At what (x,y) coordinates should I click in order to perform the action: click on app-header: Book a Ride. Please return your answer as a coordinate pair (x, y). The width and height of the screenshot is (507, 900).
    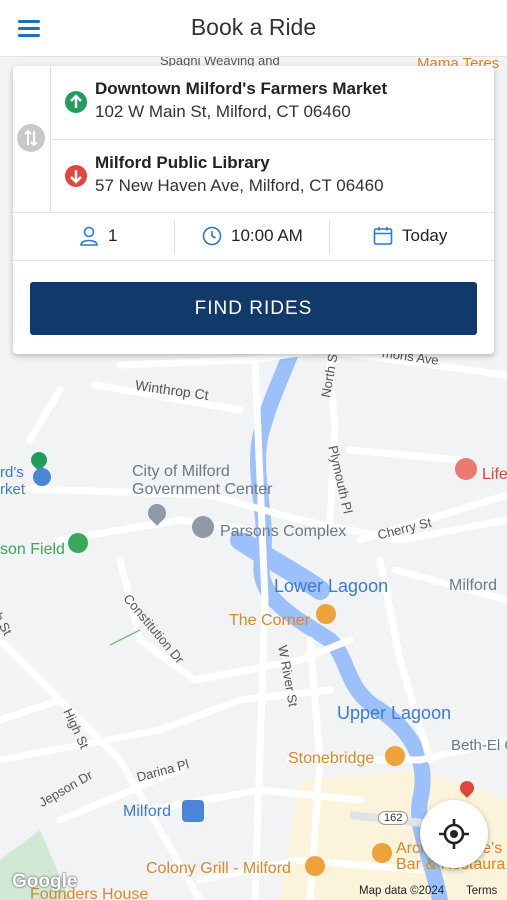
    Looking at the image, I should click on (253, 28).